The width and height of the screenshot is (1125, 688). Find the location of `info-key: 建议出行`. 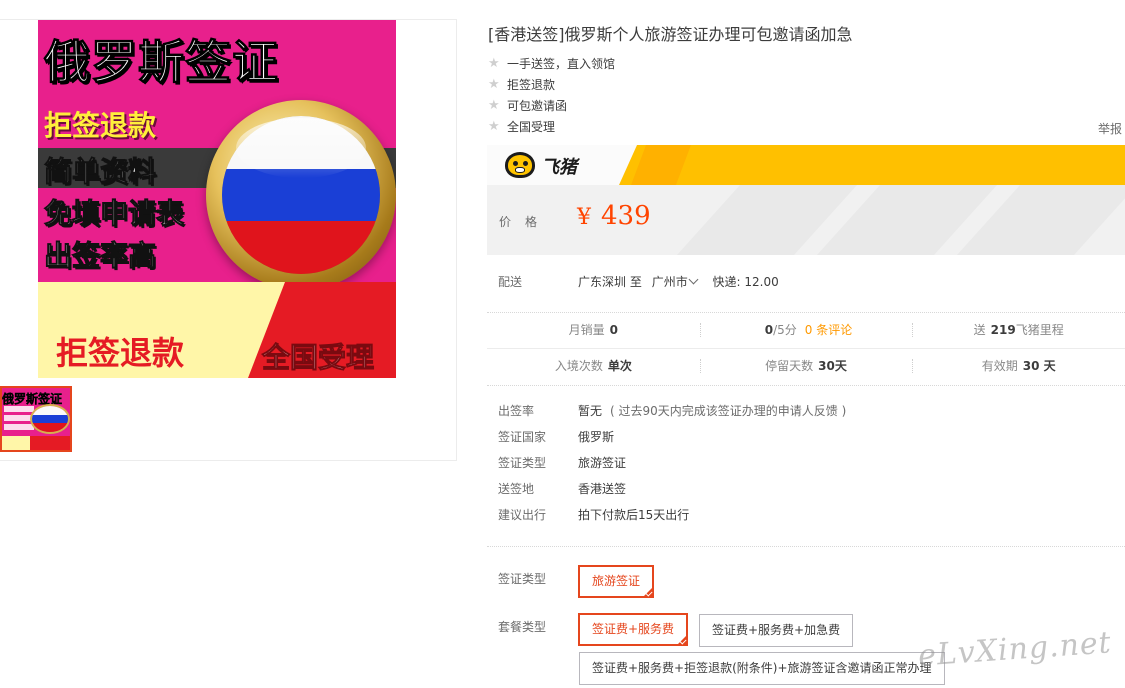

info-key: 建议出行 is located at coordinates (522, 515).